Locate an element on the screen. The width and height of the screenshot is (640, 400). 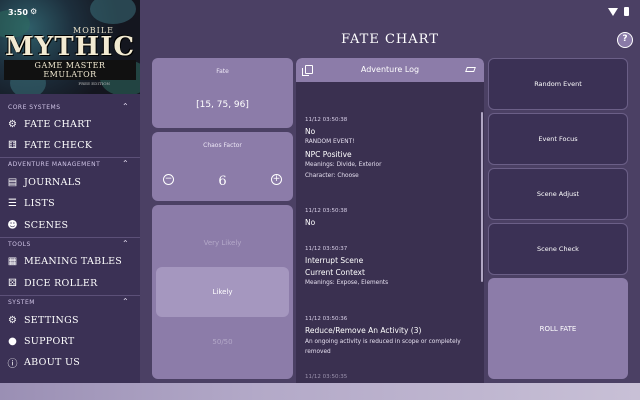
log-timestamp: 11/12 03:50:36 is located at coordinates (326, 319).